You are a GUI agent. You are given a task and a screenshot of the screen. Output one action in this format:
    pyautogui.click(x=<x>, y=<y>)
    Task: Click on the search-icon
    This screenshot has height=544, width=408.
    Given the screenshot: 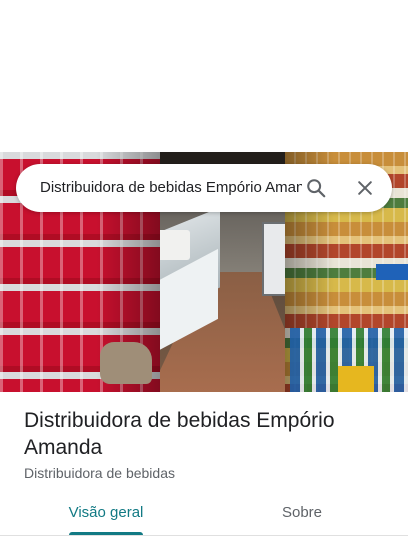 What is the action you would take?
    pyautogui.click(x=316, y=188)
    